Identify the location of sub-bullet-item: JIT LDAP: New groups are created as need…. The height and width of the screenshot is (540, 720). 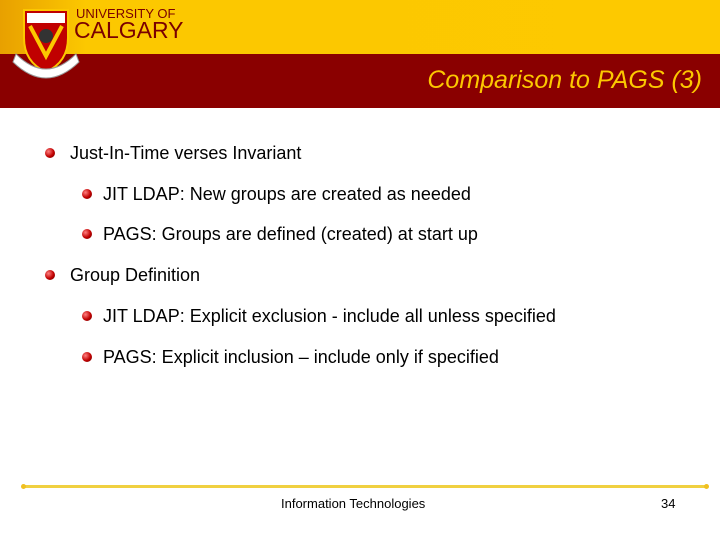
(287, 194).